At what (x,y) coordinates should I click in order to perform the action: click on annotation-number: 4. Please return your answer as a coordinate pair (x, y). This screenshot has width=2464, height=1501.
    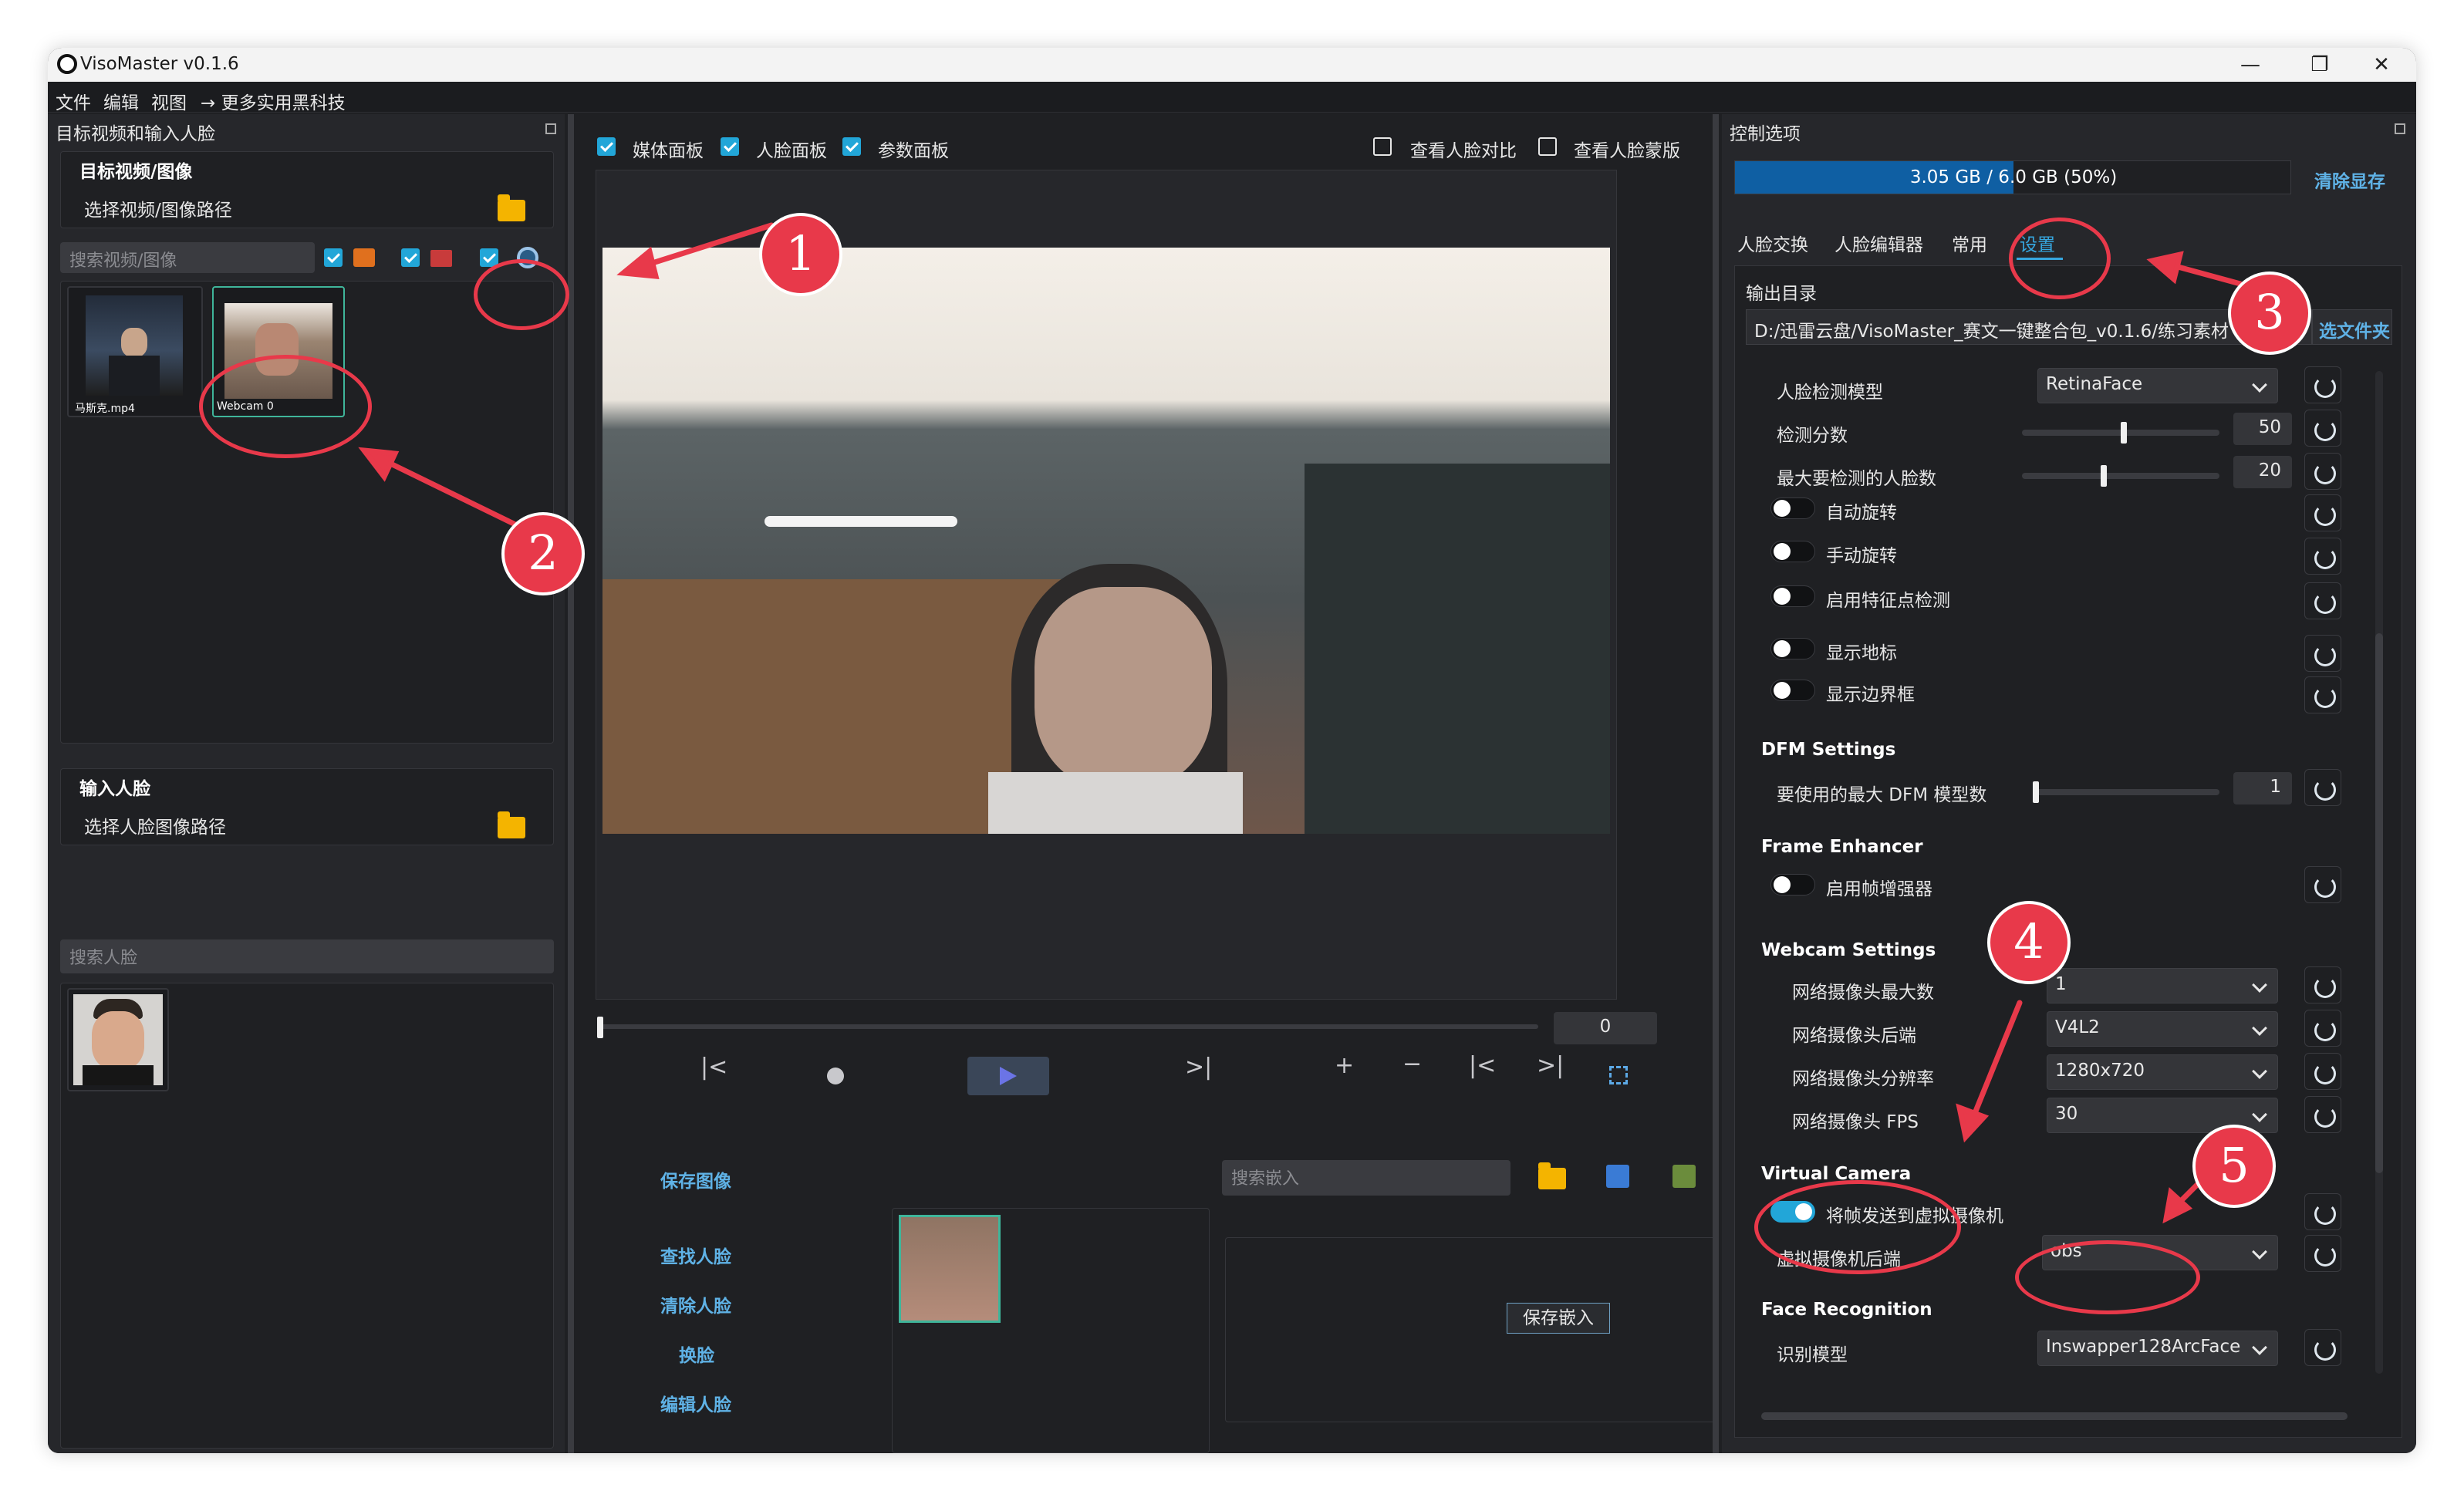
    Looking at the image, I should click on (2029, 942).